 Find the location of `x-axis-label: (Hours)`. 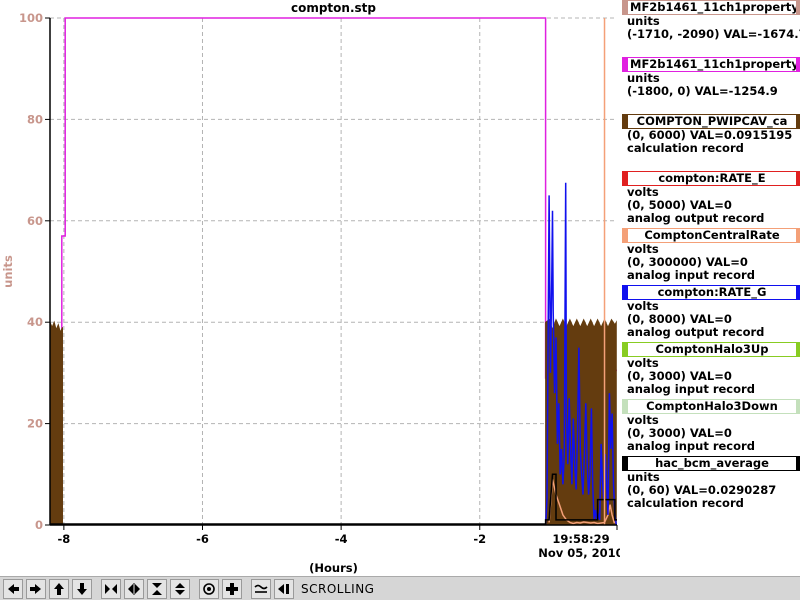

x-axis-label: (Hours) is located at coordinates (333, 568).